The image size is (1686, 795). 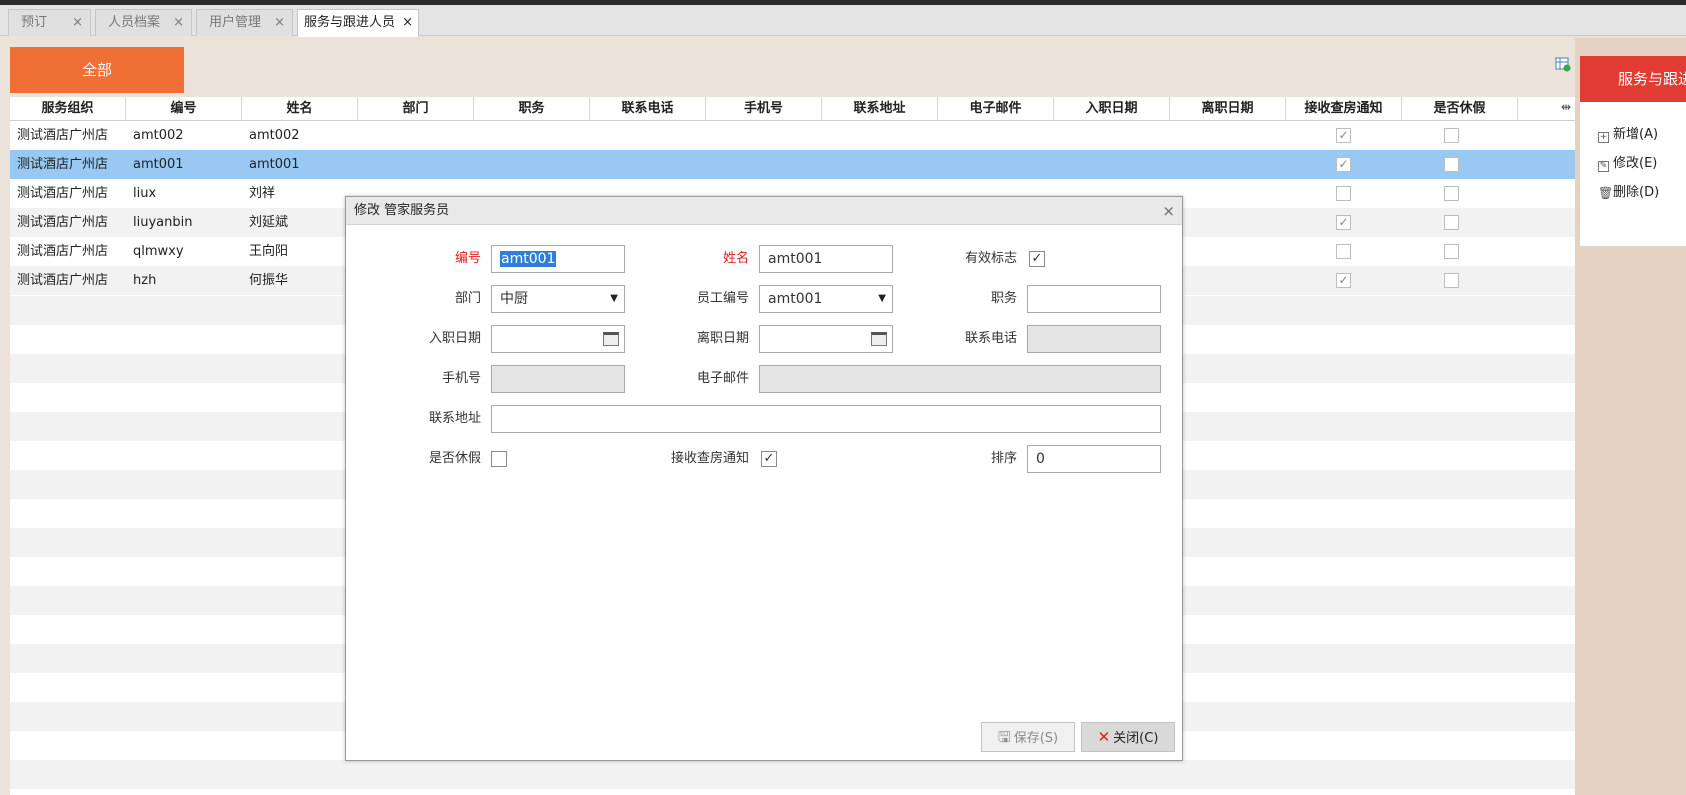 I want to click on col-header: 姓名, so click(x=300, y=109).